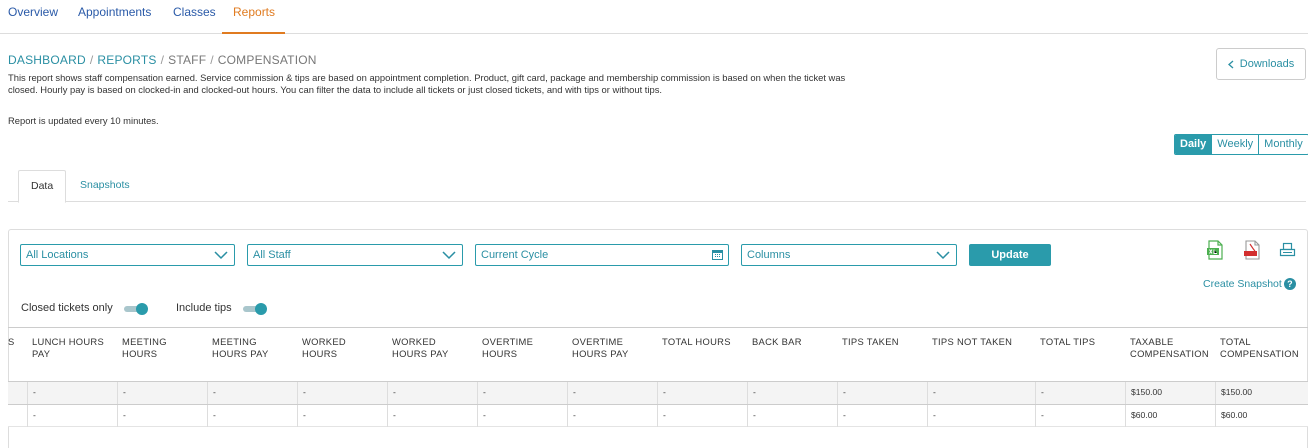 Image resolution: width=1308 pixels, height=448 pixels. I want to click on include-tips-toggle, so click(255, 309).